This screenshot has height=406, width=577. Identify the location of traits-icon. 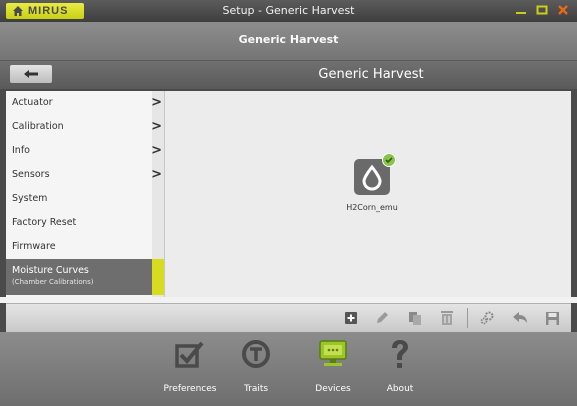
(256, 354).